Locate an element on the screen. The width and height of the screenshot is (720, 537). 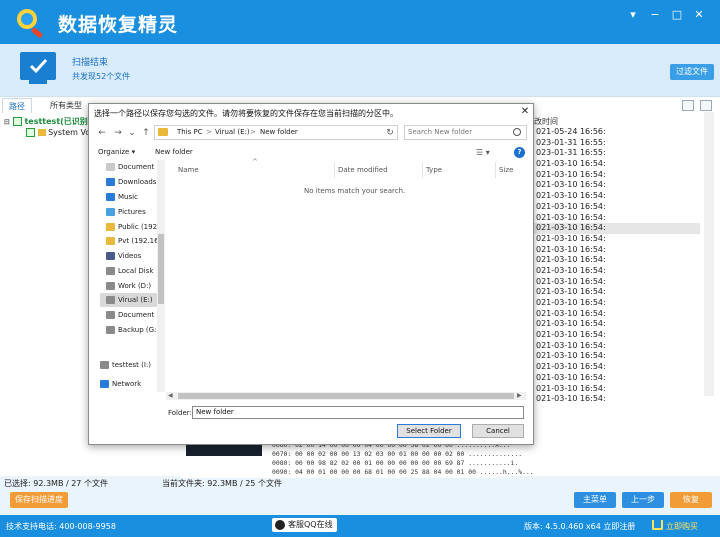
refresh-icon: ↻ is located at coordinates (390, 133).